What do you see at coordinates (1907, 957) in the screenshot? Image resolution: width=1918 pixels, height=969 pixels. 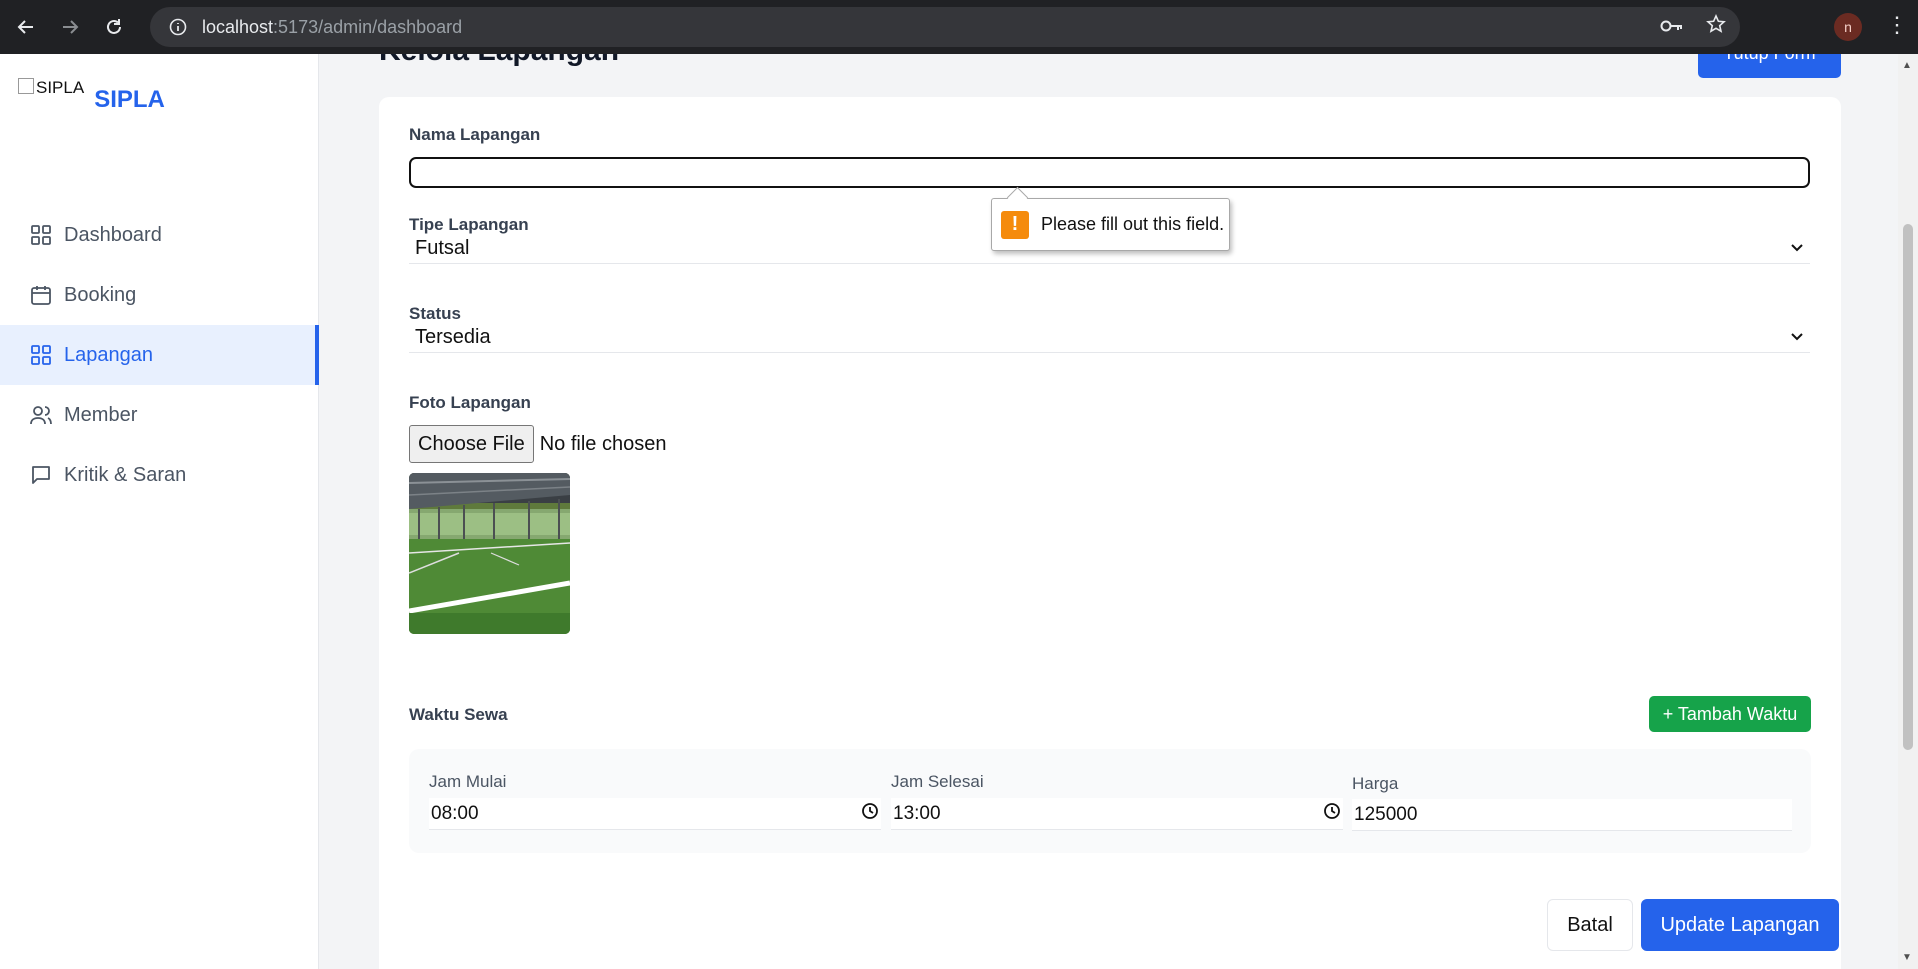 I see `scroll-down-icon: ▼` at bounding box center [1907, 957].